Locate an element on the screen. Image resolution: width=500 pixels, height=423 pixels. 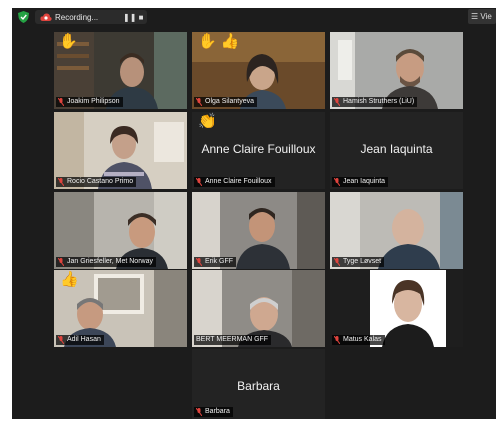
cloud-record-icon is located at coordinates (46, 17).